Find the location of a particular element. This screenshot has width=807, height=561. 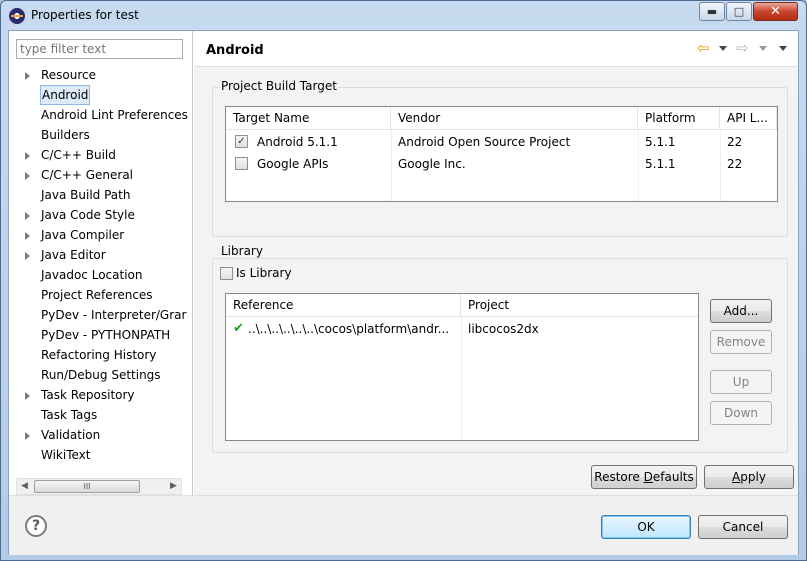

down-button: Down is located at coordinates (741, 413).